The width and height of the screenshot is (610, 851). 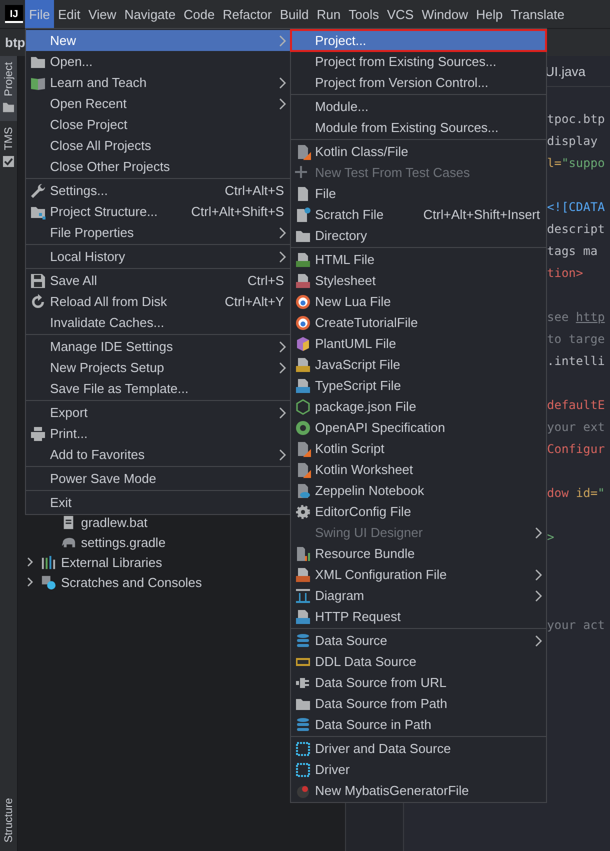 I want to click on tree-item: External Libraries, so click(x=96, y=562).